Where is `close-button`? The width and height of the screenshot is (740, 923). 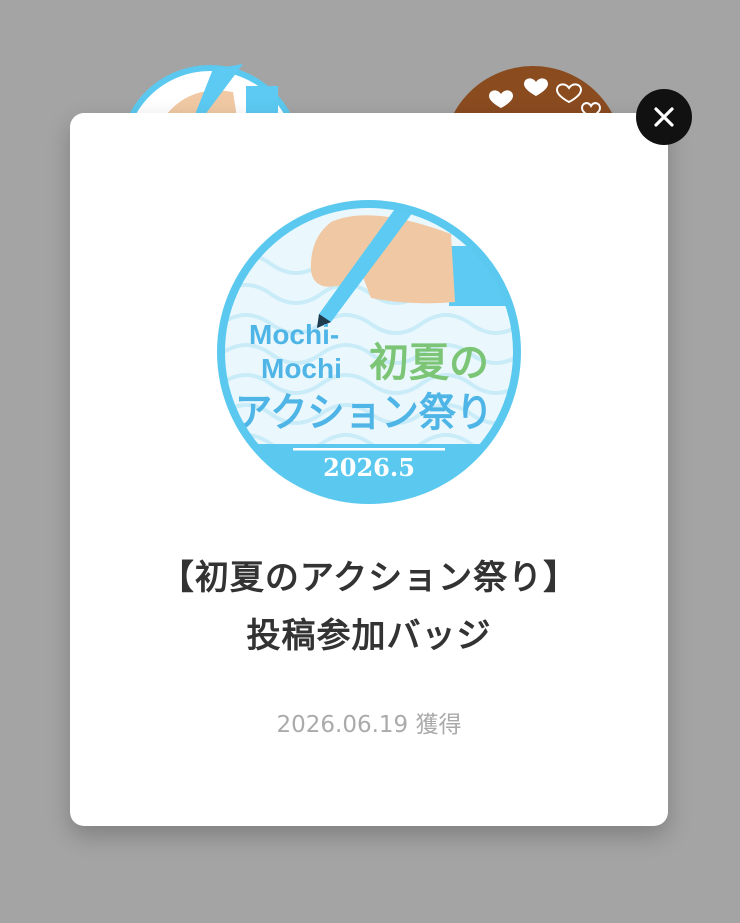 close-button is located at coordinates (664, 117).